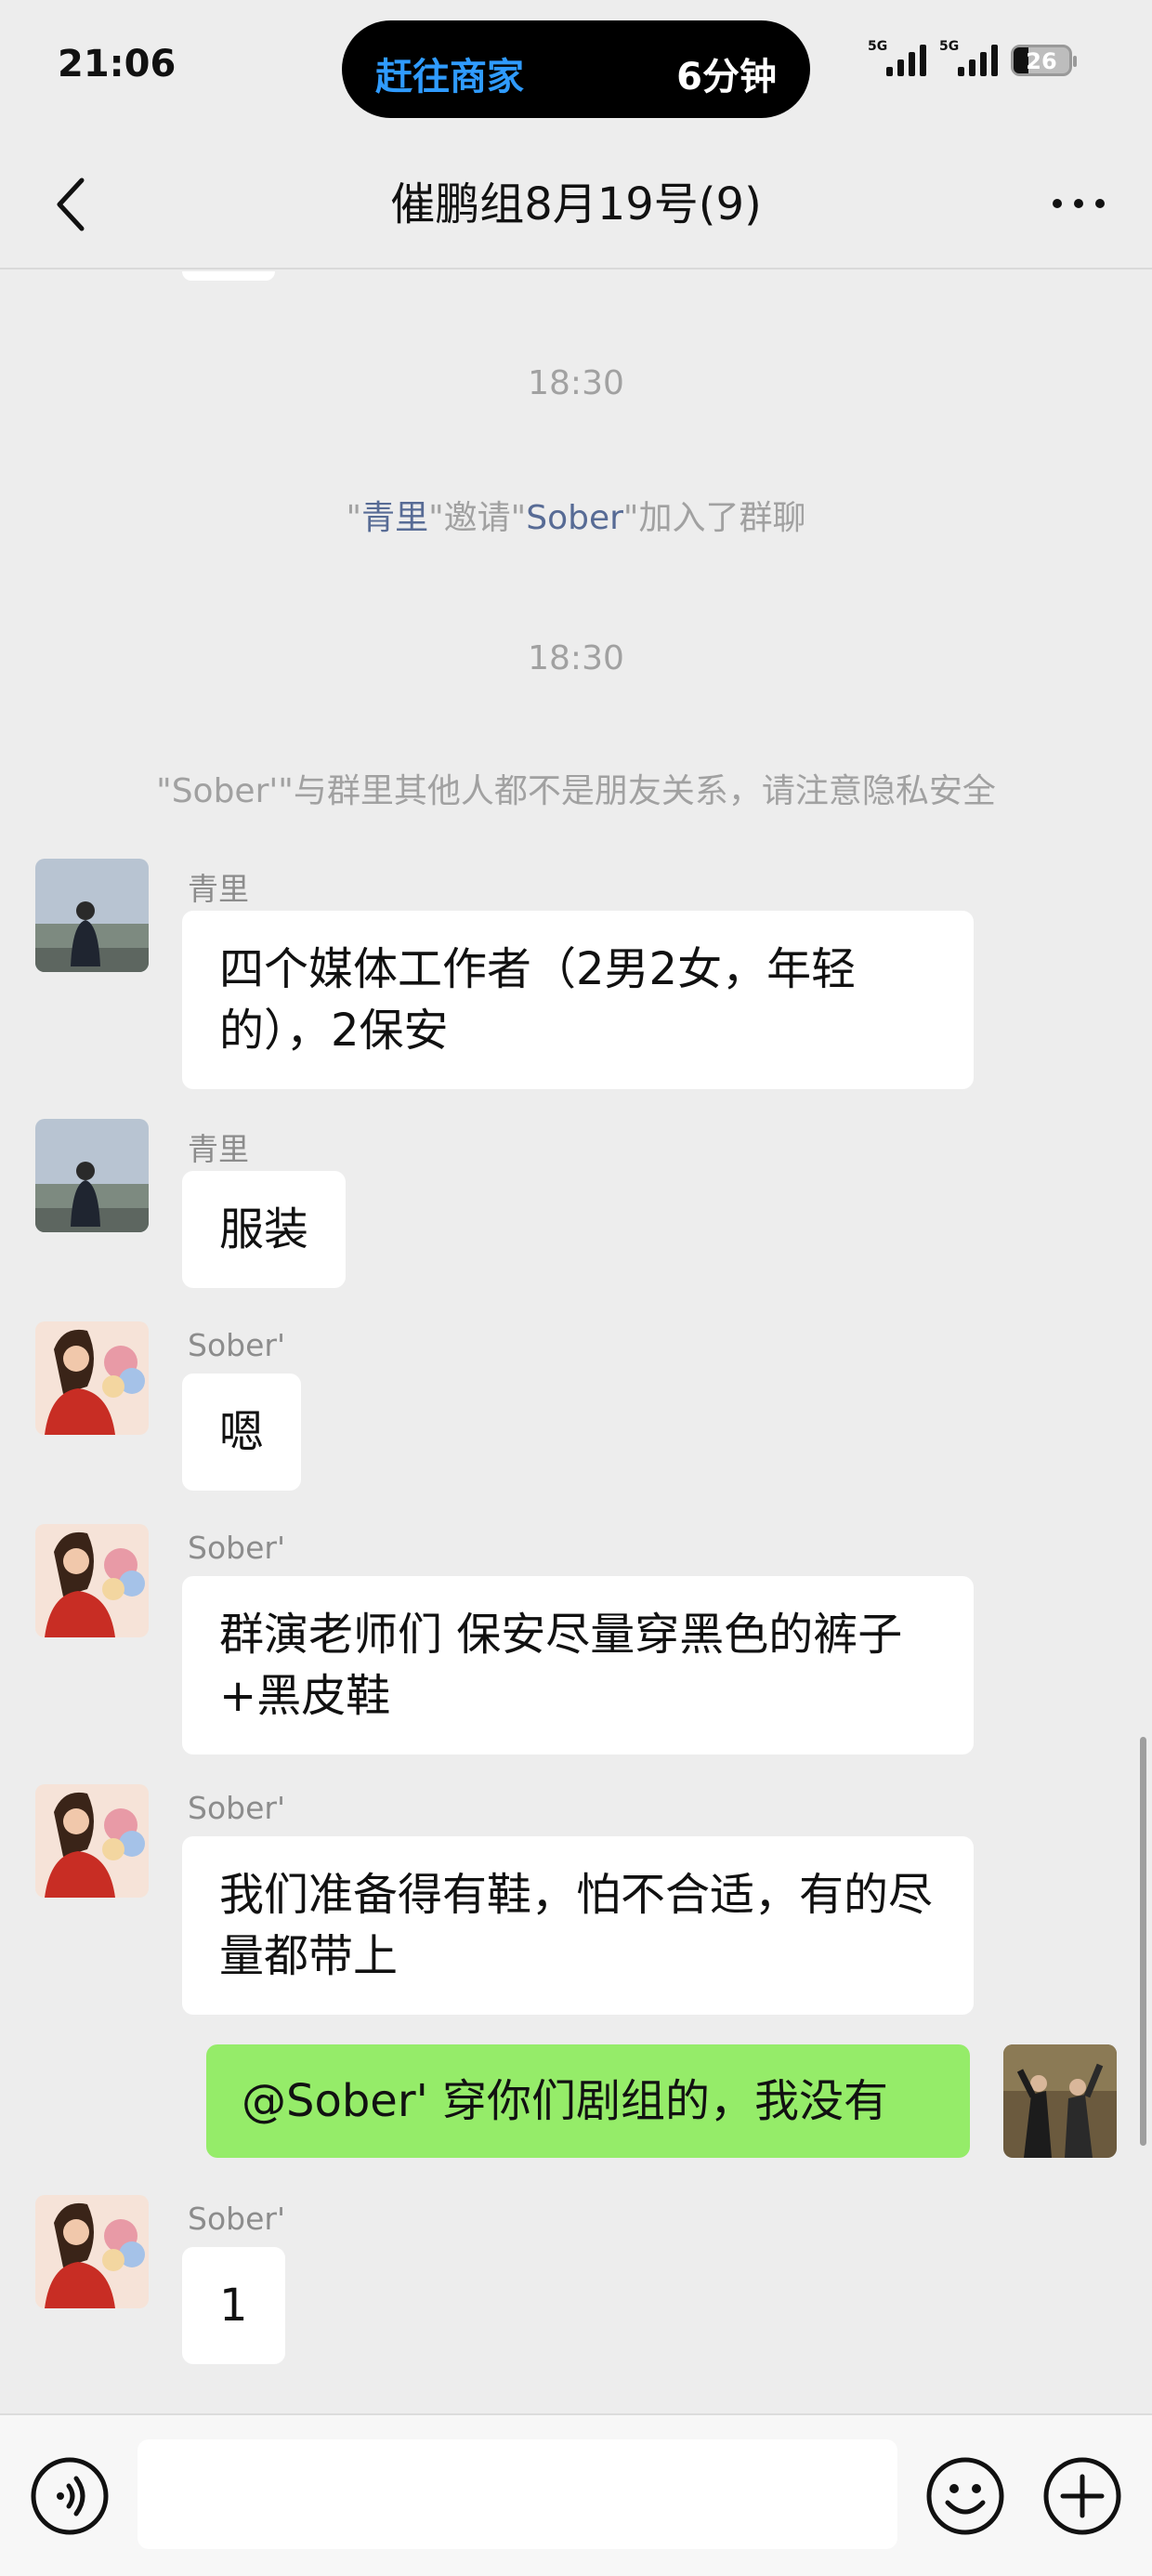 The height and width of the screenshot is (2576, 1152). What do you see at coordinates (1060, 2101) in the screenshot?
I see `my-avatar` at bounding box center [1060, 2101].